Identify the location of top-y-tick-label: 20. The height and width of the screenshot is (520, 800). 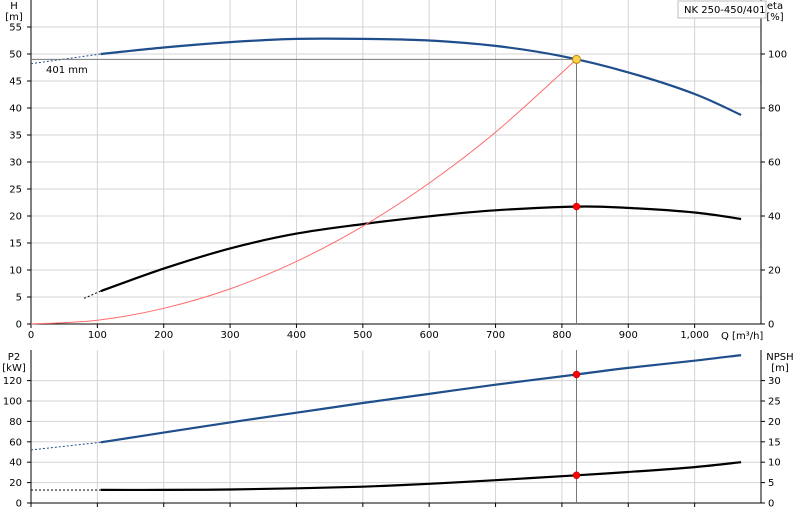
(15, 217).